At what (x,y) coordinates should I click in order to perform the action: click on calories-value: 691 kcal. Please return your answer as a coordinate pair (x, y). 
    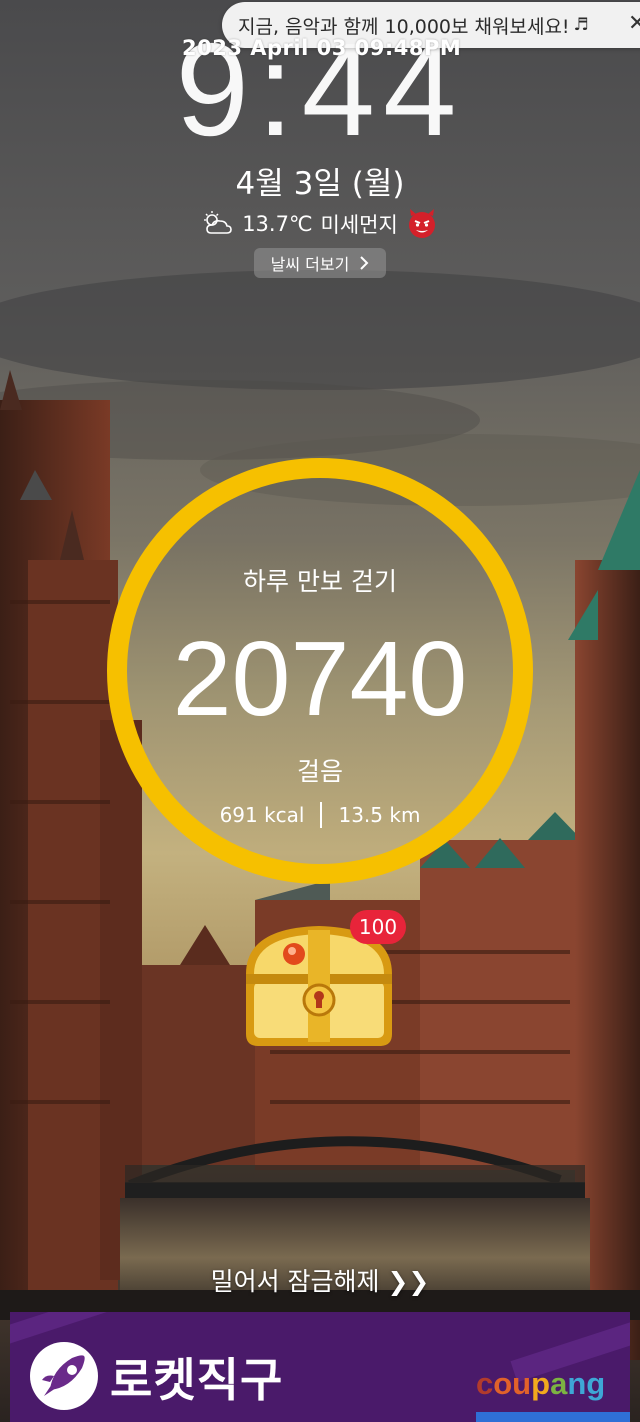
    Looking at the image, I should click on (262, 815).